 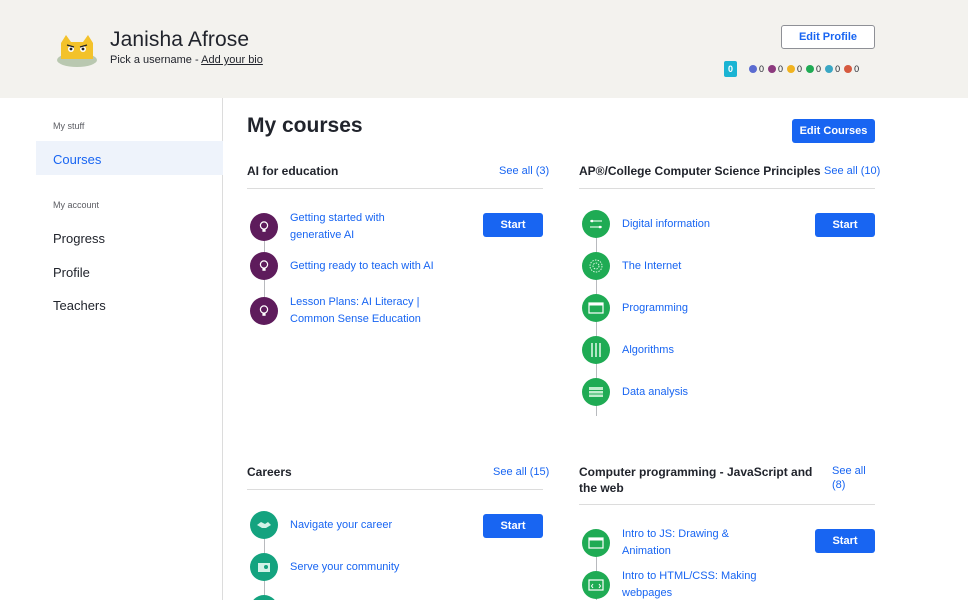 What do you see at coordinates (305, 125) in the screenshot?
I see `page-title: My courses` at bounding box center [305, 125].